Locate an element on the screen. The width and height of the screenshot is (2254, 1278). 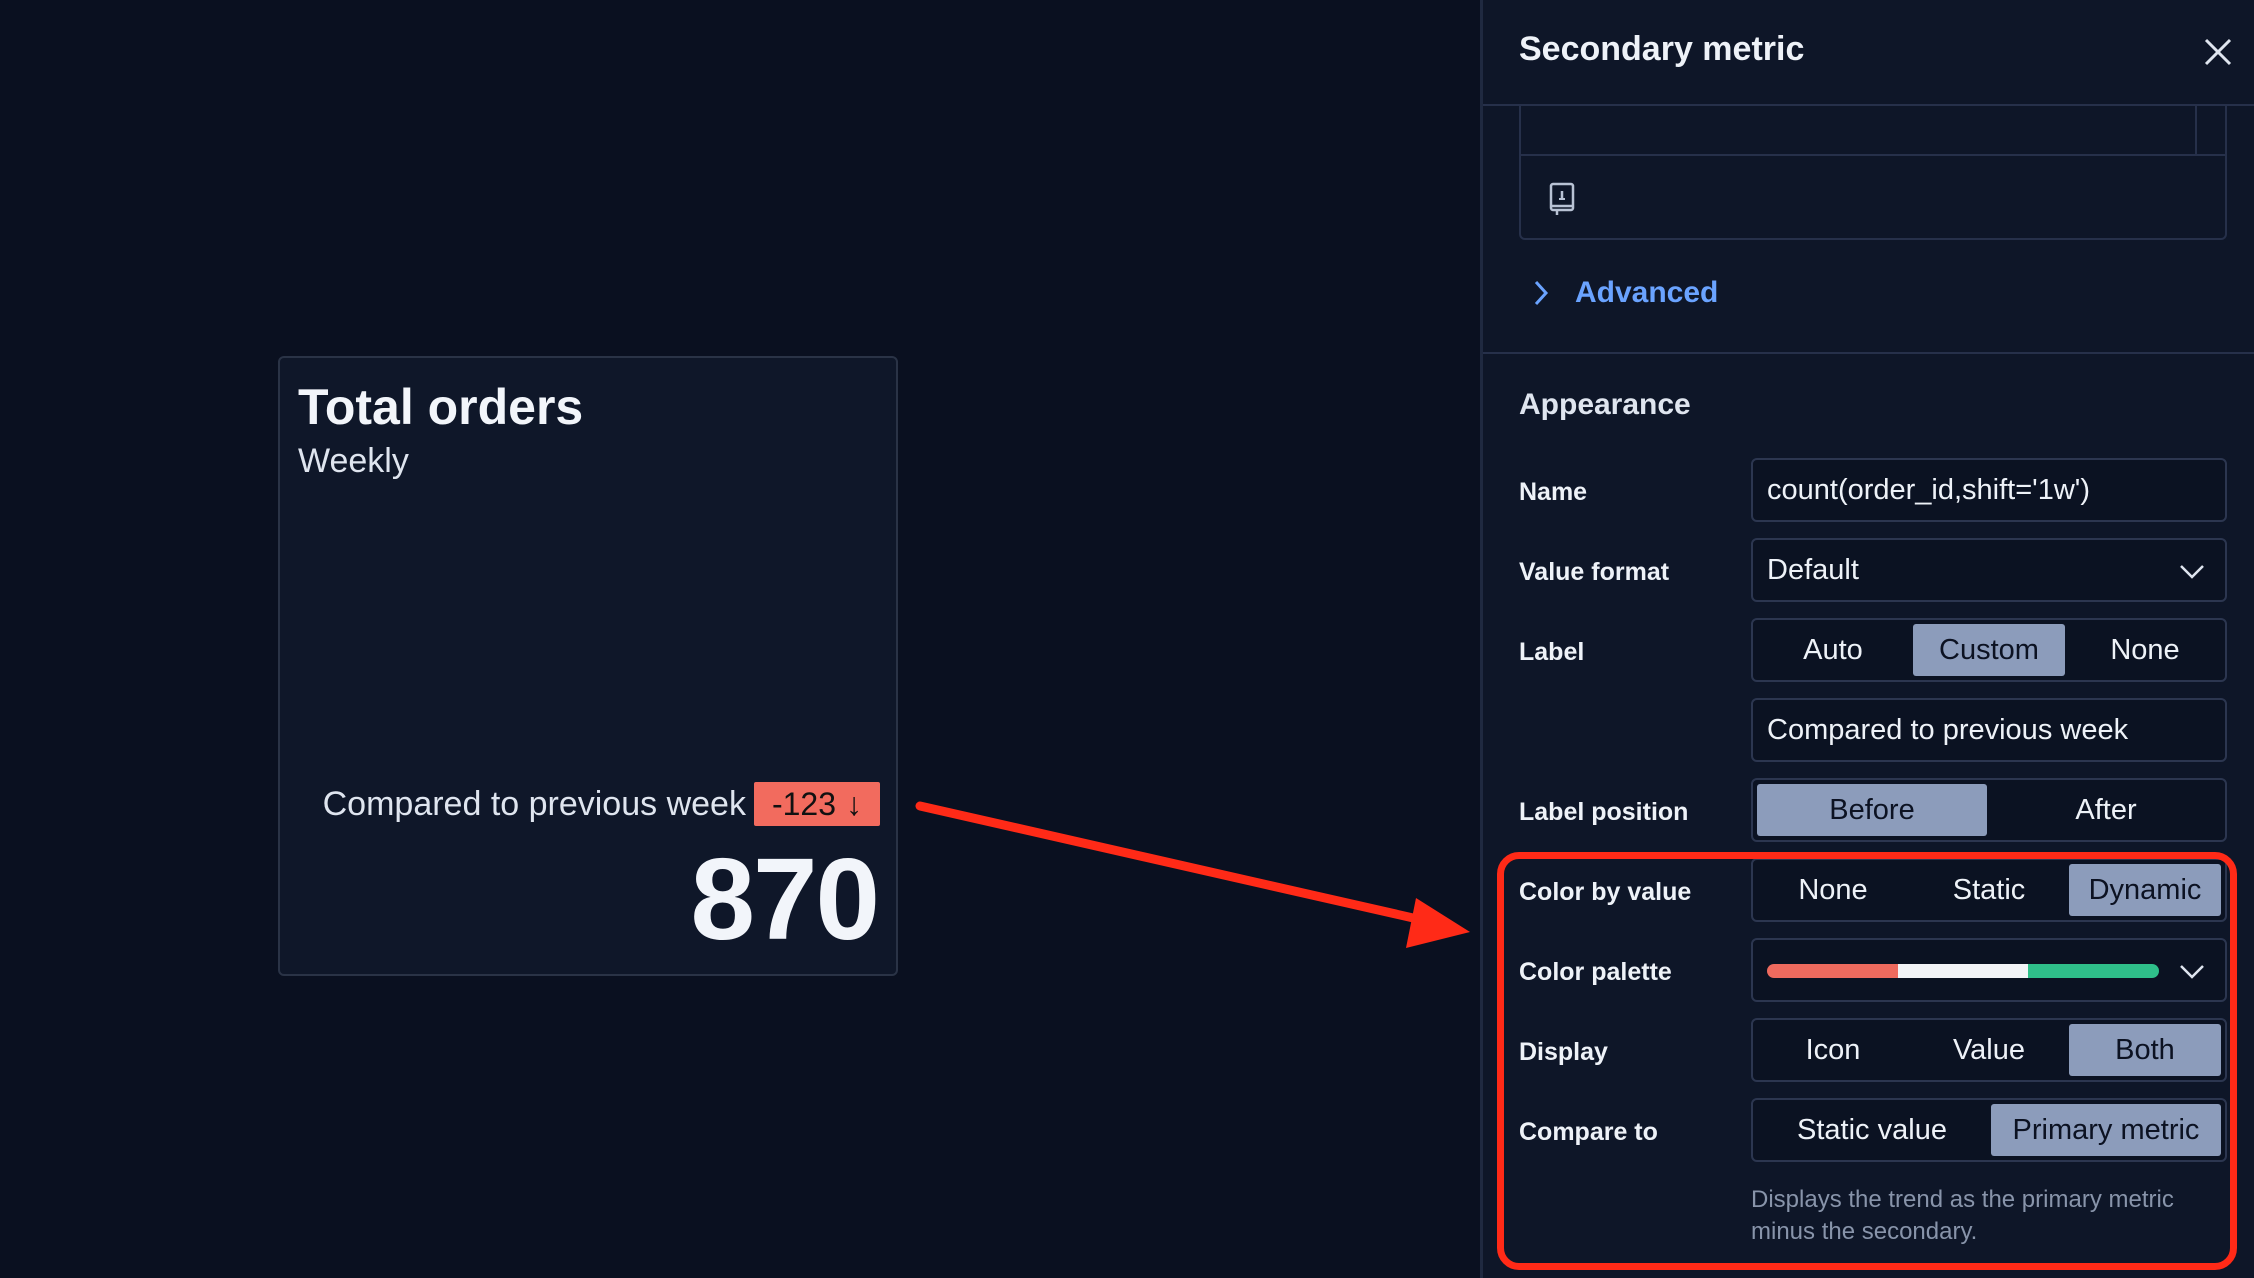
value-format-select: Default is located at coordinates (1989, 570).